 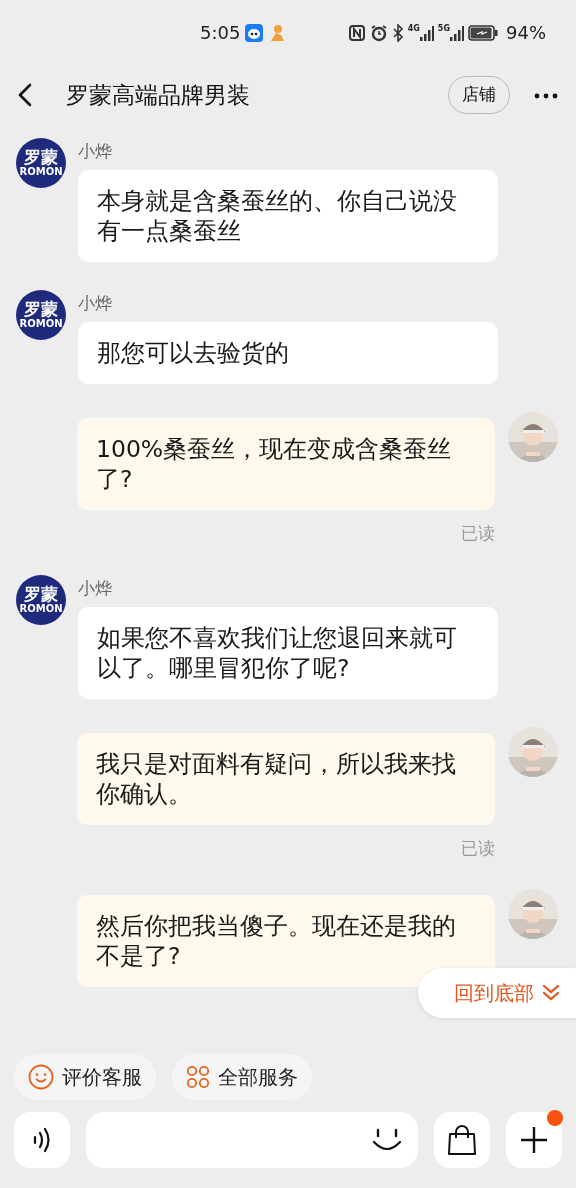 I want to click on shopping-bag-button, so click(x=462, y=1140).